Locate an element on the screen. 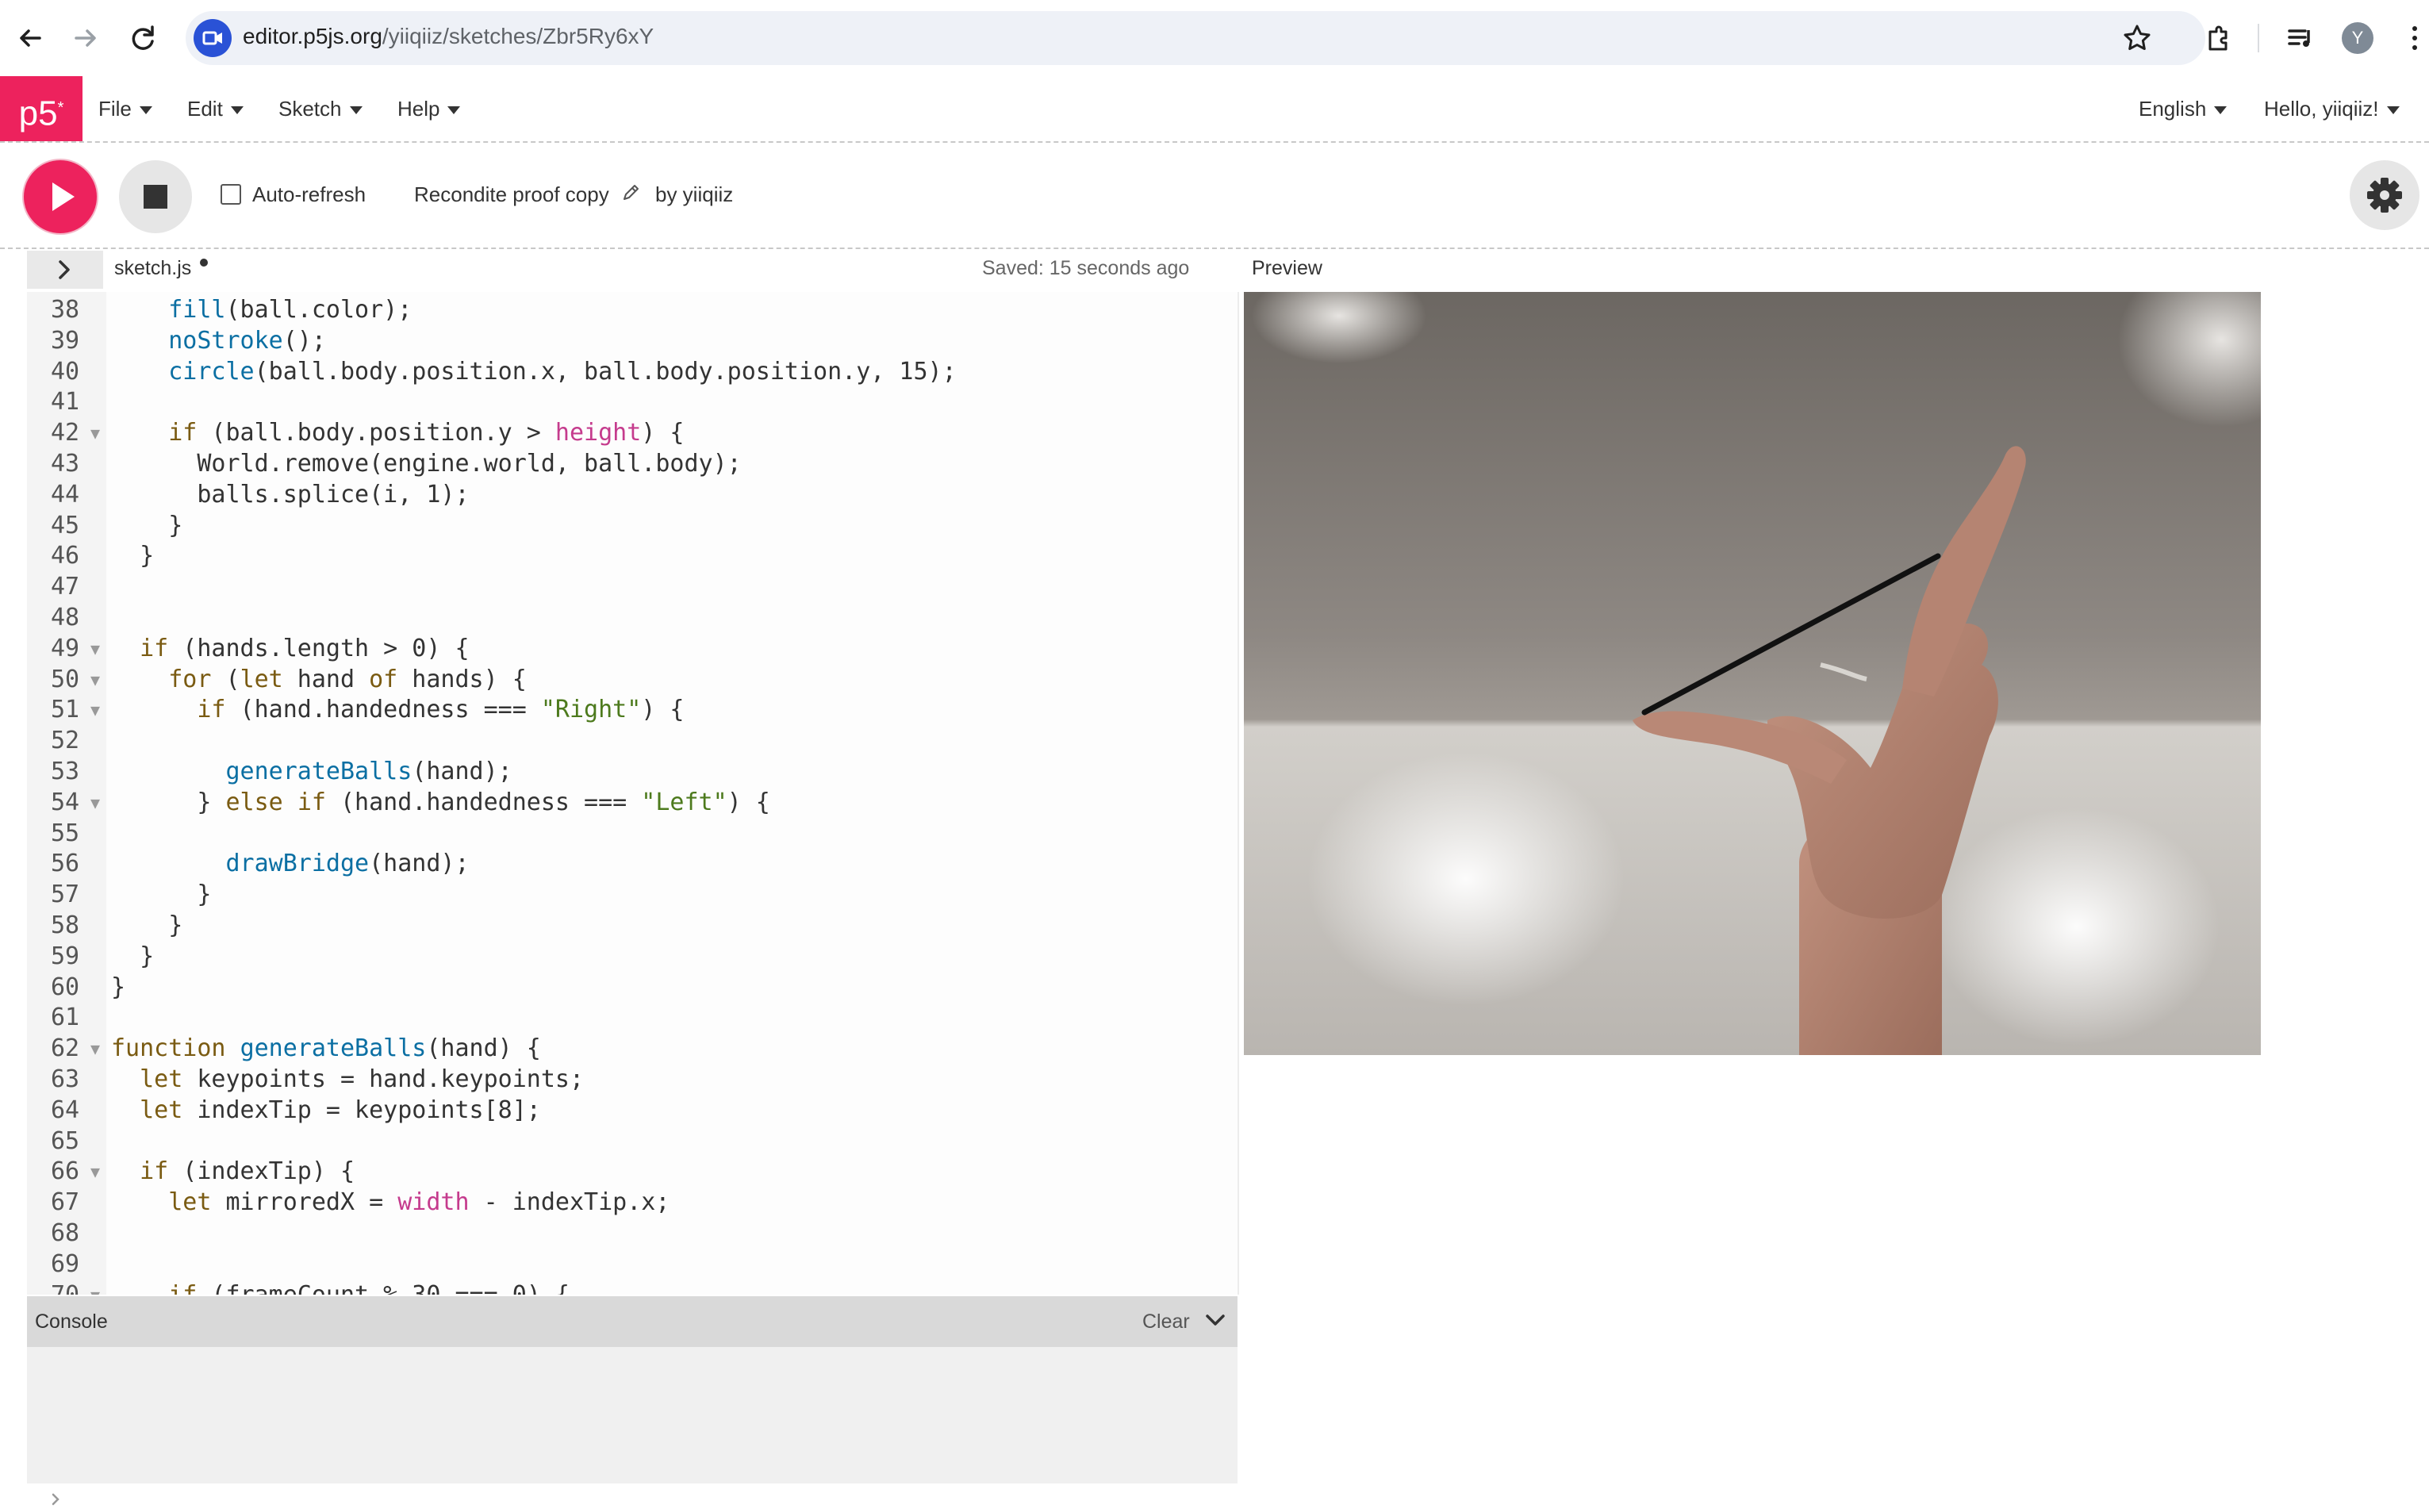 Image resolution: width=2429 pixels, height=1512 pixels. code-line: 49 ▼ if (hands.length > 0) { is located at coordinates (633, 649).